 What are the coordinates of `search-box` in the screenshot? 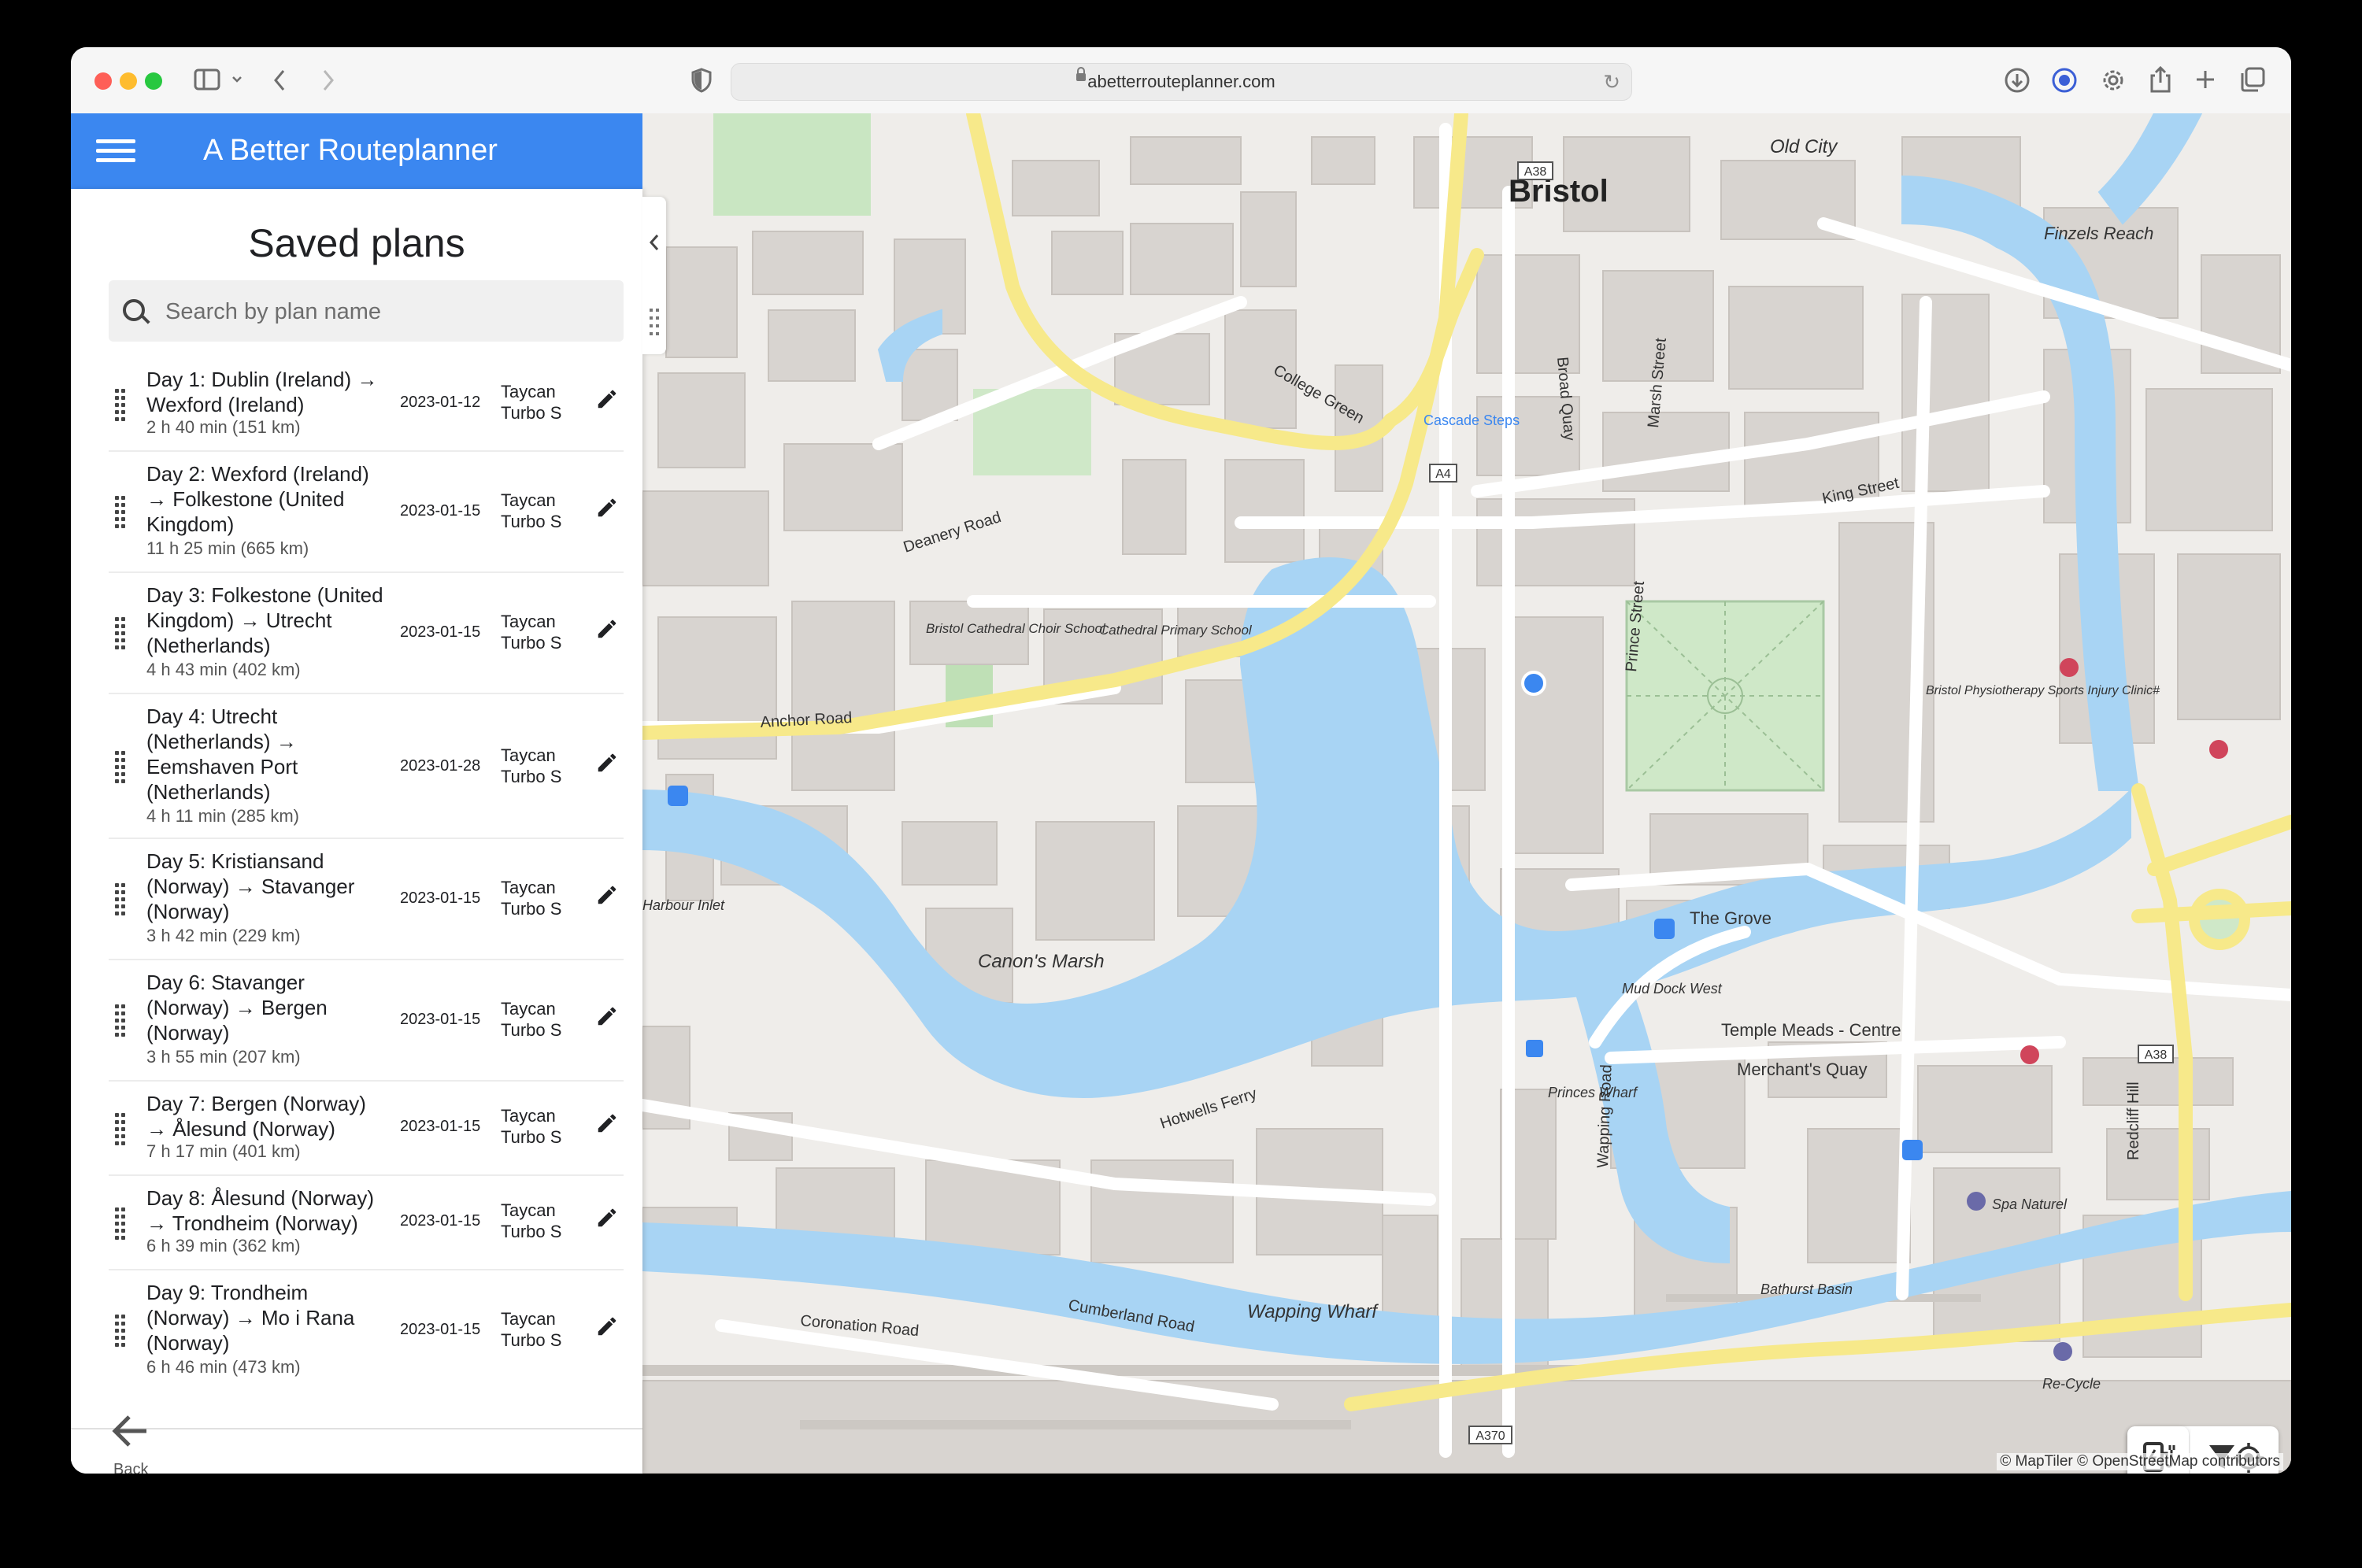 It's located at (366, 312).